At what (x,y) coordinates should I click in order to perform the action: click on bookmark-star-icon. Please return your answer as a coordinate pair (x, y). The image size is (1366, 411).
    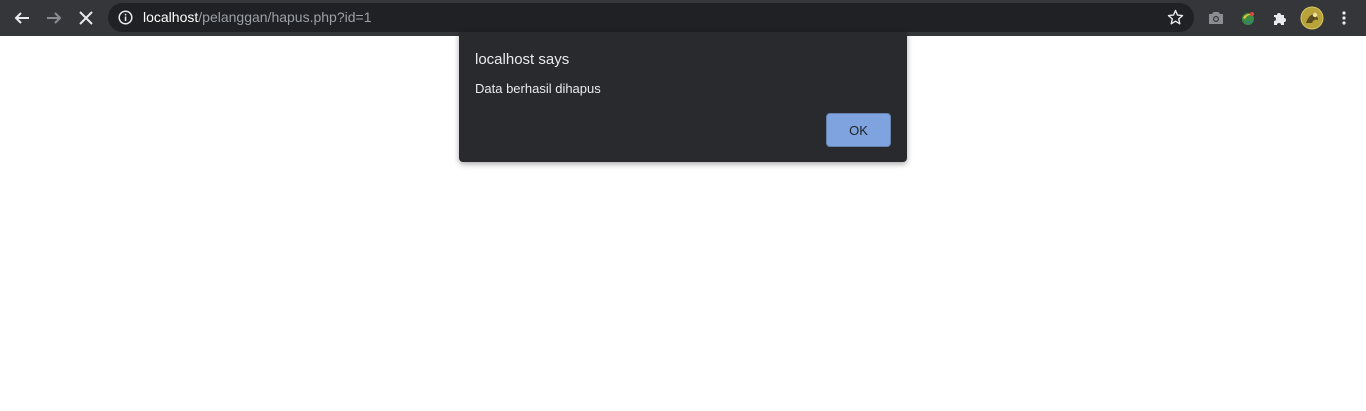
    Looking at the image, I should click on (1175, 20).